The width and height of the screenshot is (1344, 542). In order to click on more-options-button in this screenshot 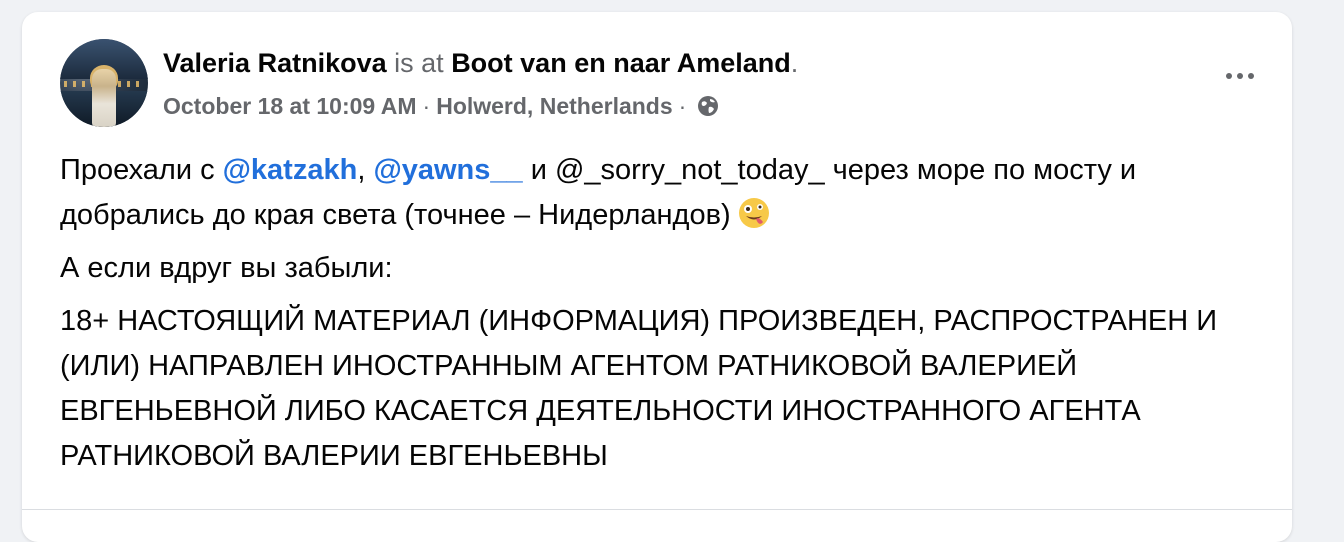, I will do `click(1240, 76)`.